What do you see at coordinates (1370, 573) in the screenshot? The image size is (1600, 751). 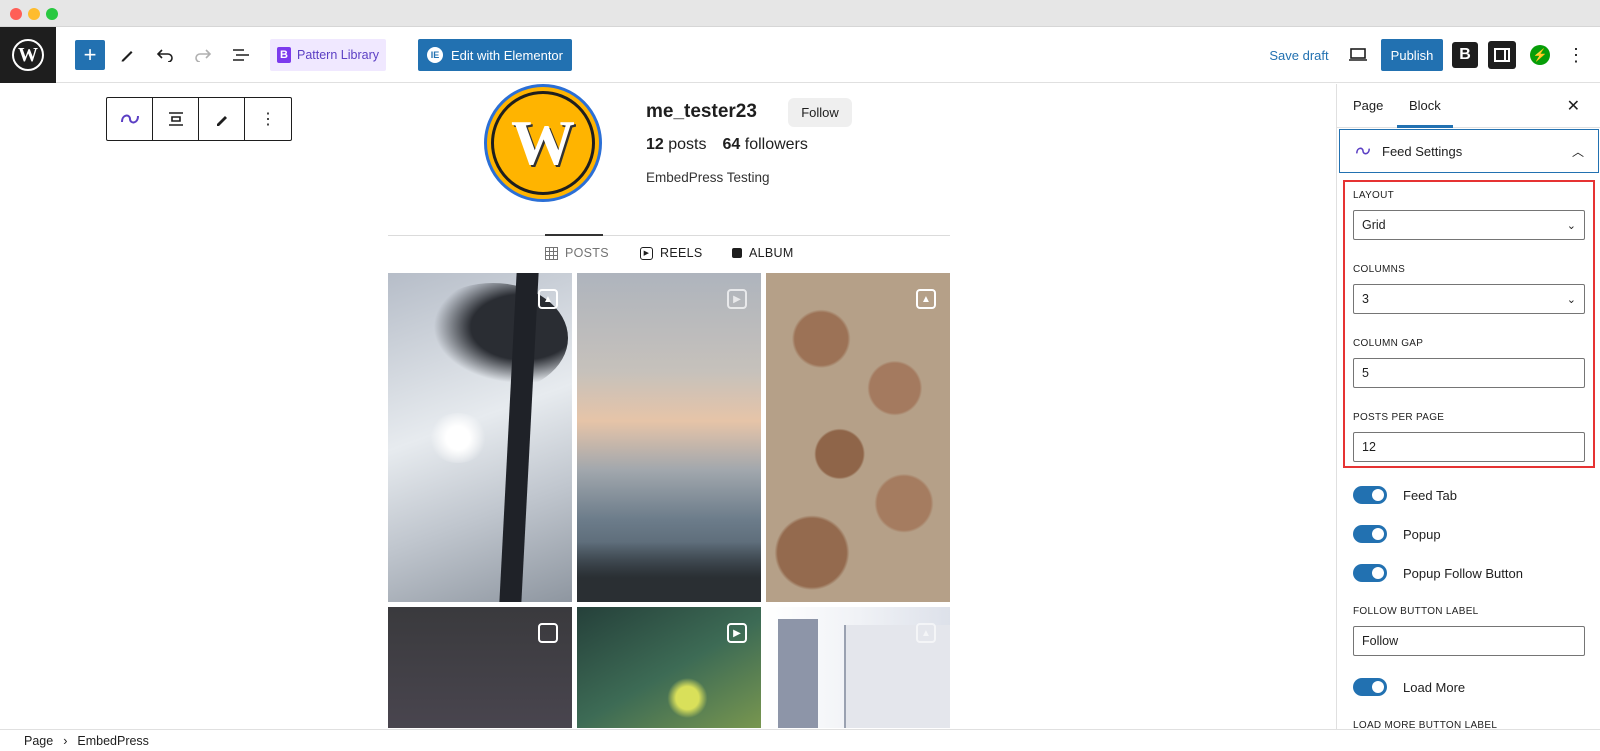 I see `popup-follow-toggle` at bounding box center [1370, 573].